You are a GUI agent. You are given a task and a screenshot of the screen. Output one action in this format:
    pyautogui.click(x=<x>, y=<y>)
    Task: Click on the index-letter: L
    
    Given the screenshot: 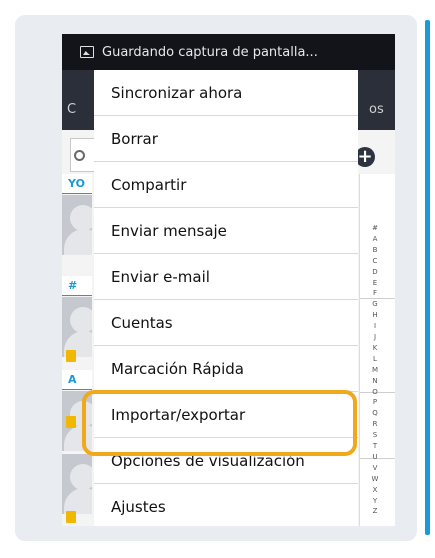 What is the action you would take?
    pyautogui.click(x=375, y=359)
    